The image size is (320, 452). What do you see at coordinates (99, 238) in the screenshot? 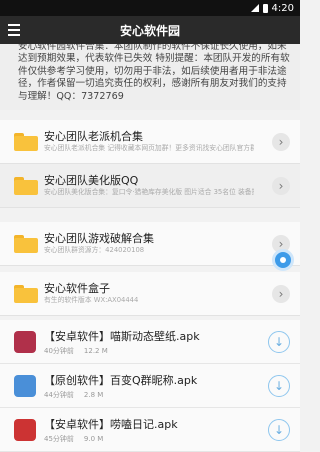
I see `folder-name: 安心团队游戏破解合集` at bounding box center [99, 238].